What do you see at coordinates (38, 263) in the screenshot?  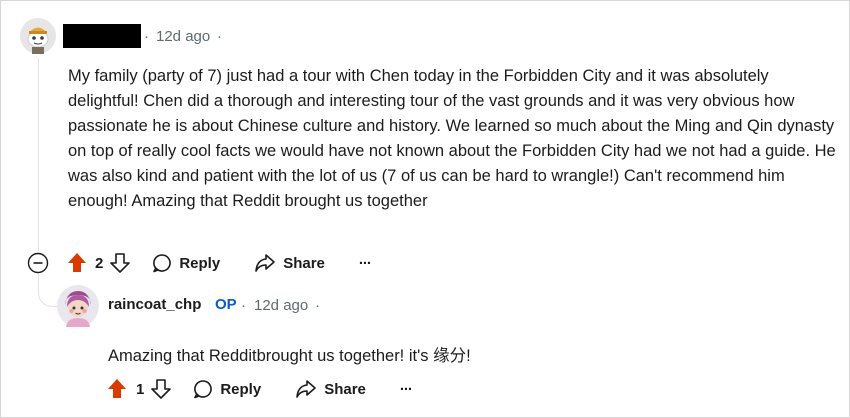 I see `collapse-icon` at bounding box center [38, 263].